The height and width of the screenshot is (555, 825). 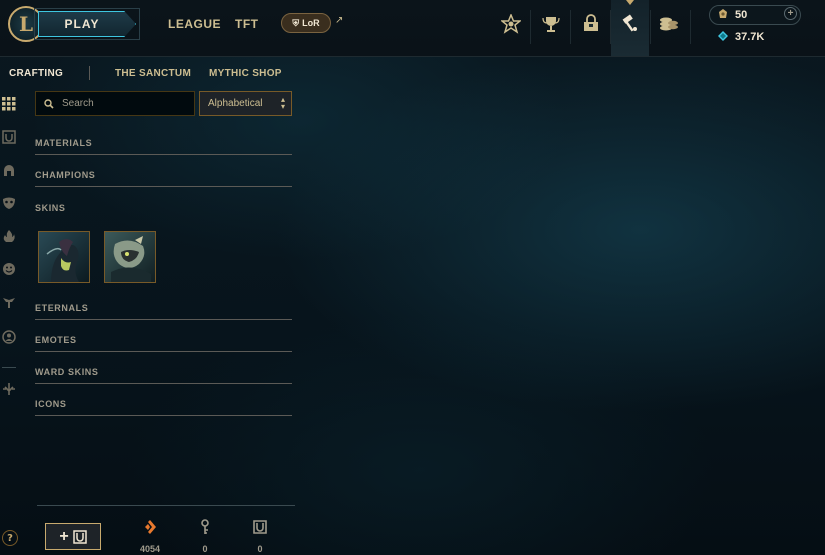 I want to click on category-ward-skins: WARD SKINS, so click(x=163, y=375).